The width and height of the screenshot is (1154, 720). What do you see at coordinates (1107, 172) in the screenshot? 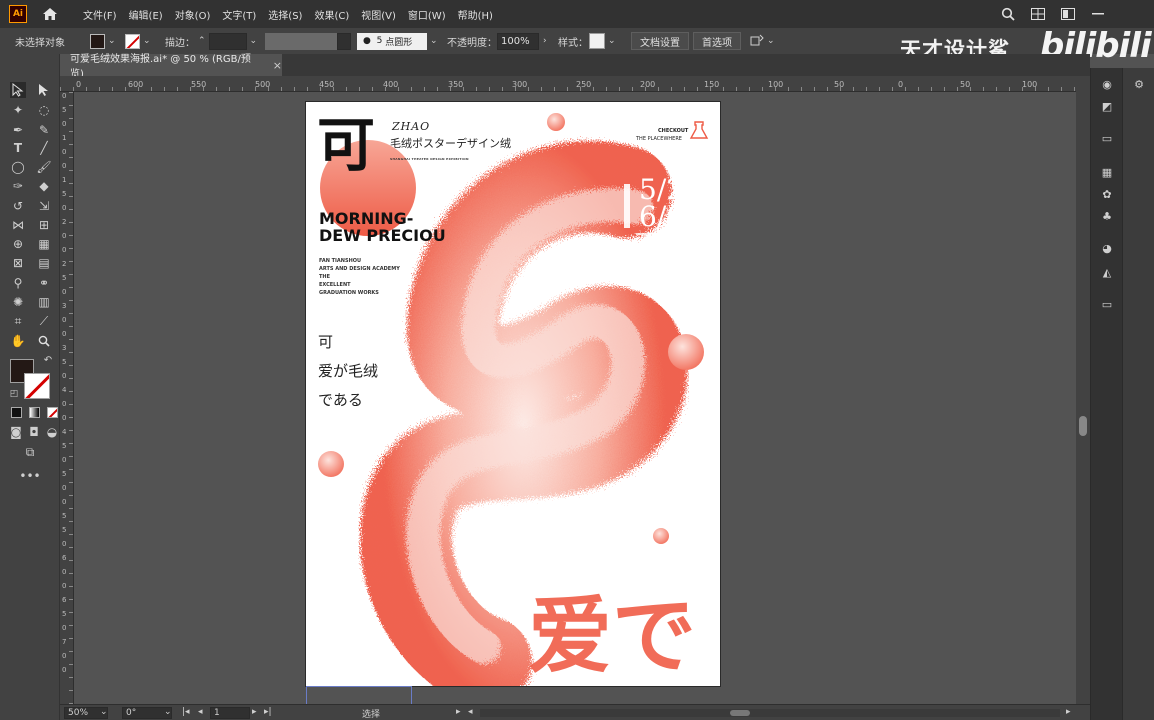
I see `swatches-icon: ▦` at bounding box center [1107, 172].